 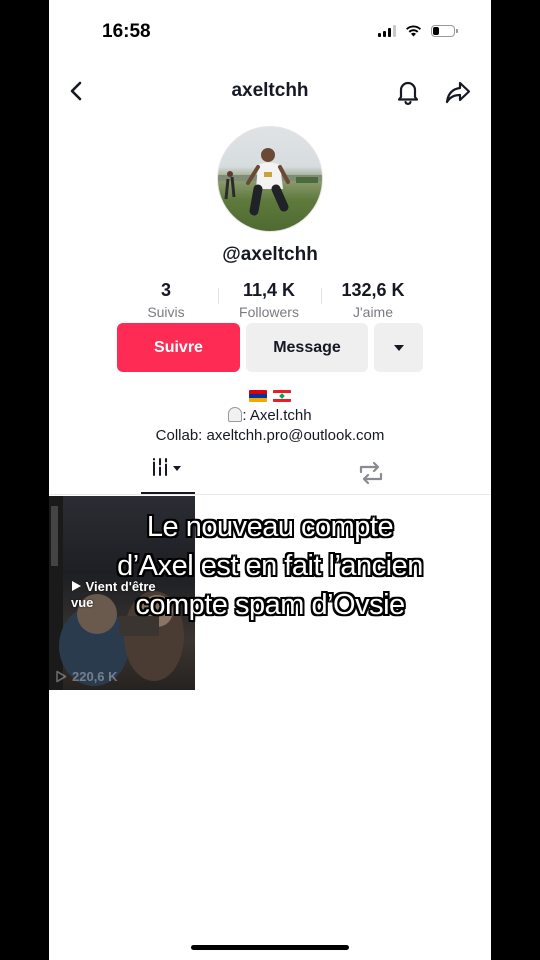 I want to click on avatar, so click(x=270, y=179).